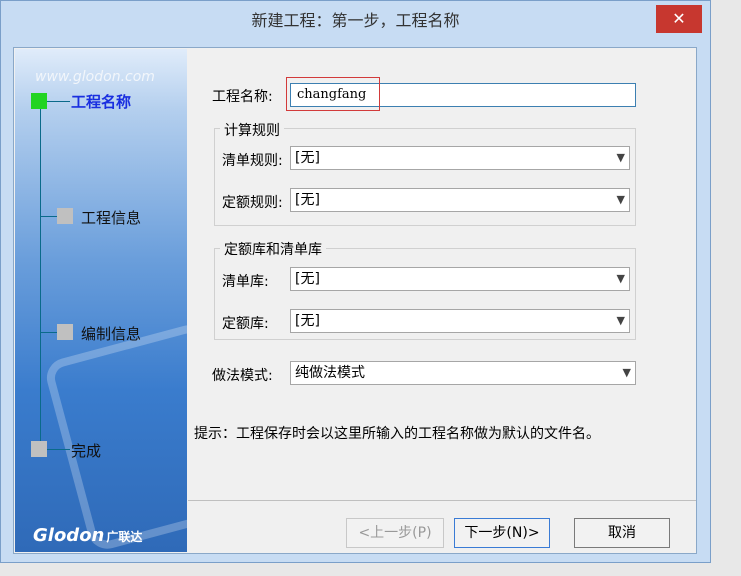 This screenshot has height=576, width=741. Describe the element at coordinates (397, 434) in the screenshot. I see `hint-text: 提示：工程保存时会以这里所输入的工程名称做为默认的文件名。` at that location.